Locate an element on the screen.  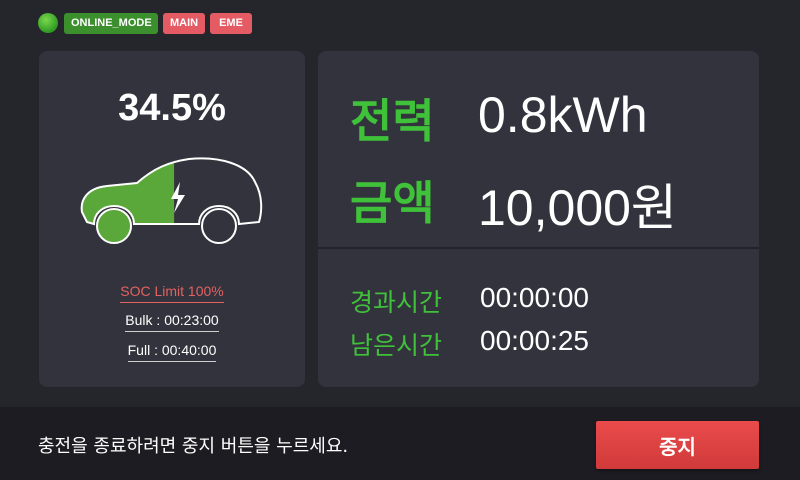
status-bar: ONLINE_MODE MAIN EME is located at coordinates (400, 22).